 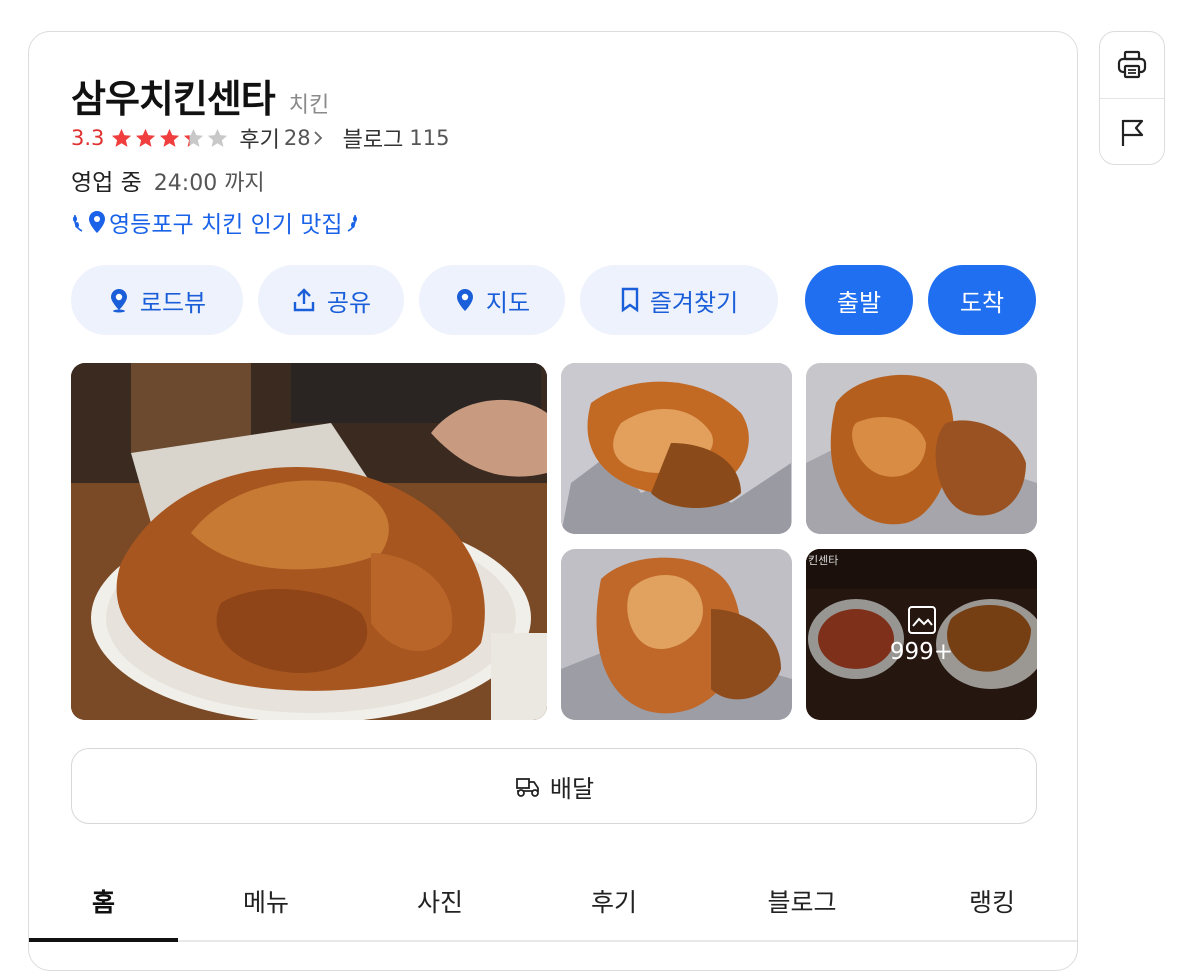 I want to click on side-toolbar, so click(x=1132, y=98).